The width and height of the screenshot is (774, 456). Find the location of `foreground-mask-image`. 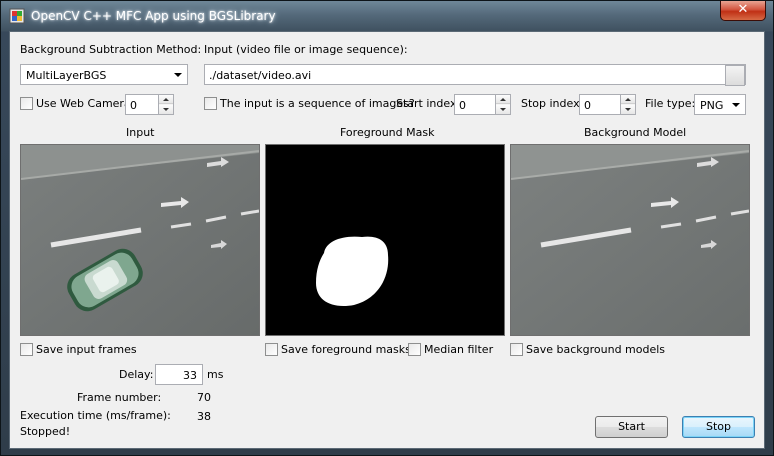

foreground-mask-image is located at coordinates (385, 240).